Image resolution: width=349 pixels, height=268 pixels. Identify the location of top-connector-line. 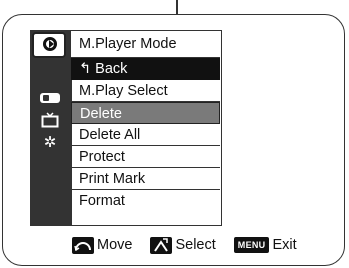
(177, 7).